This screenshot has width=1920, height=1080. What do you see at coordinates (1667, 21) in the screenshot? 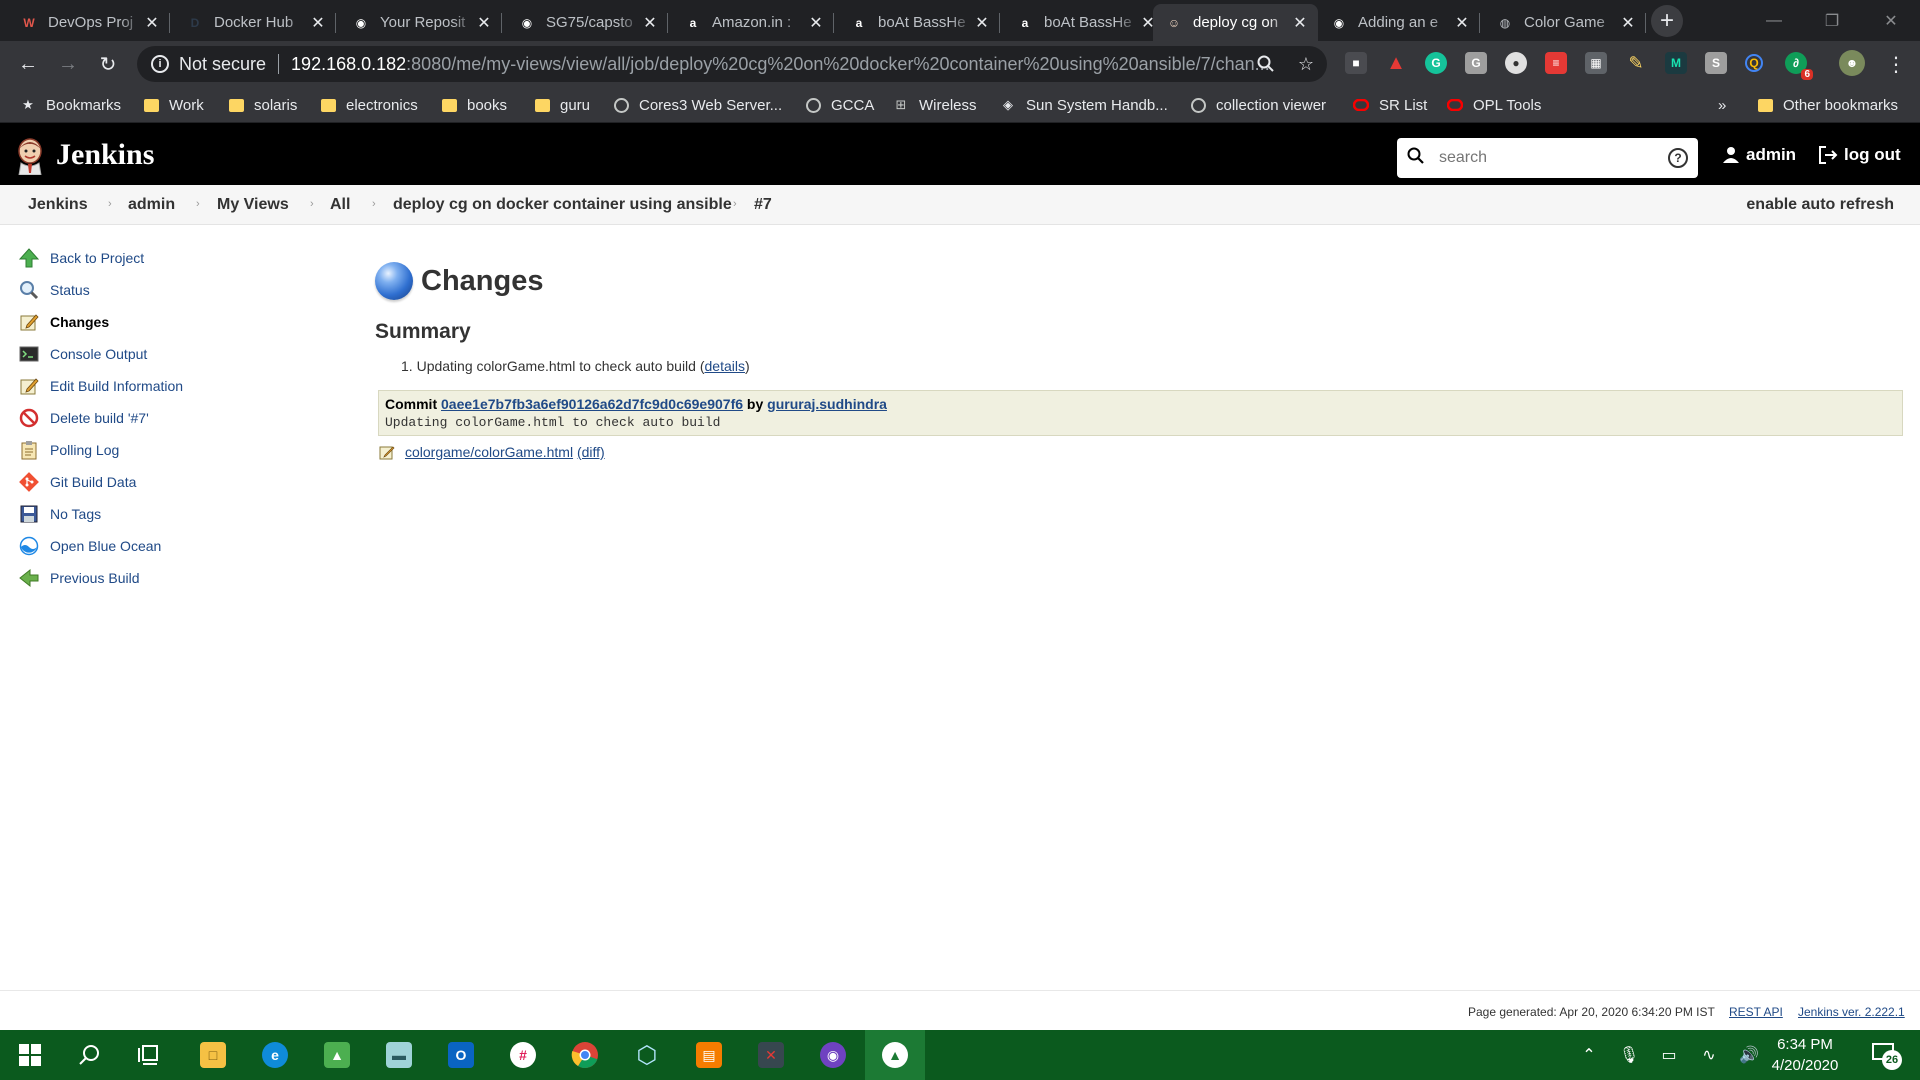
I see `new-tab-button: +` at bounding box center [1667, 21].